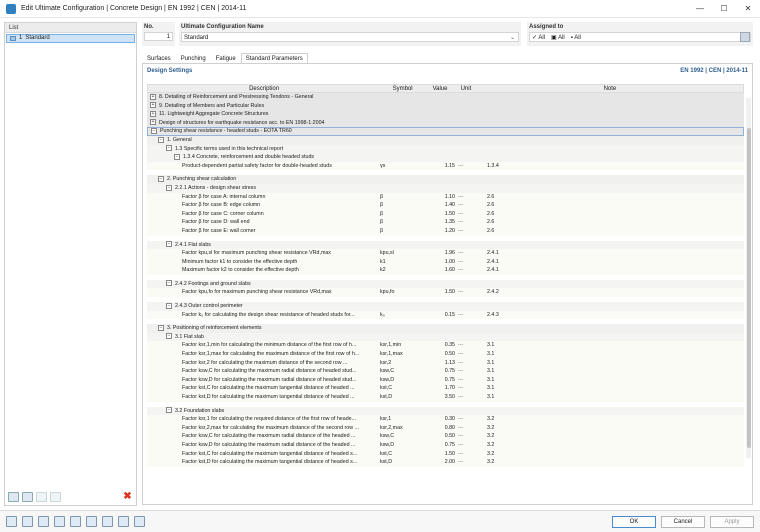 The width and height of the screenshot is (760, 532). I want to click on tab-punching: Punching, so click(193, 58).